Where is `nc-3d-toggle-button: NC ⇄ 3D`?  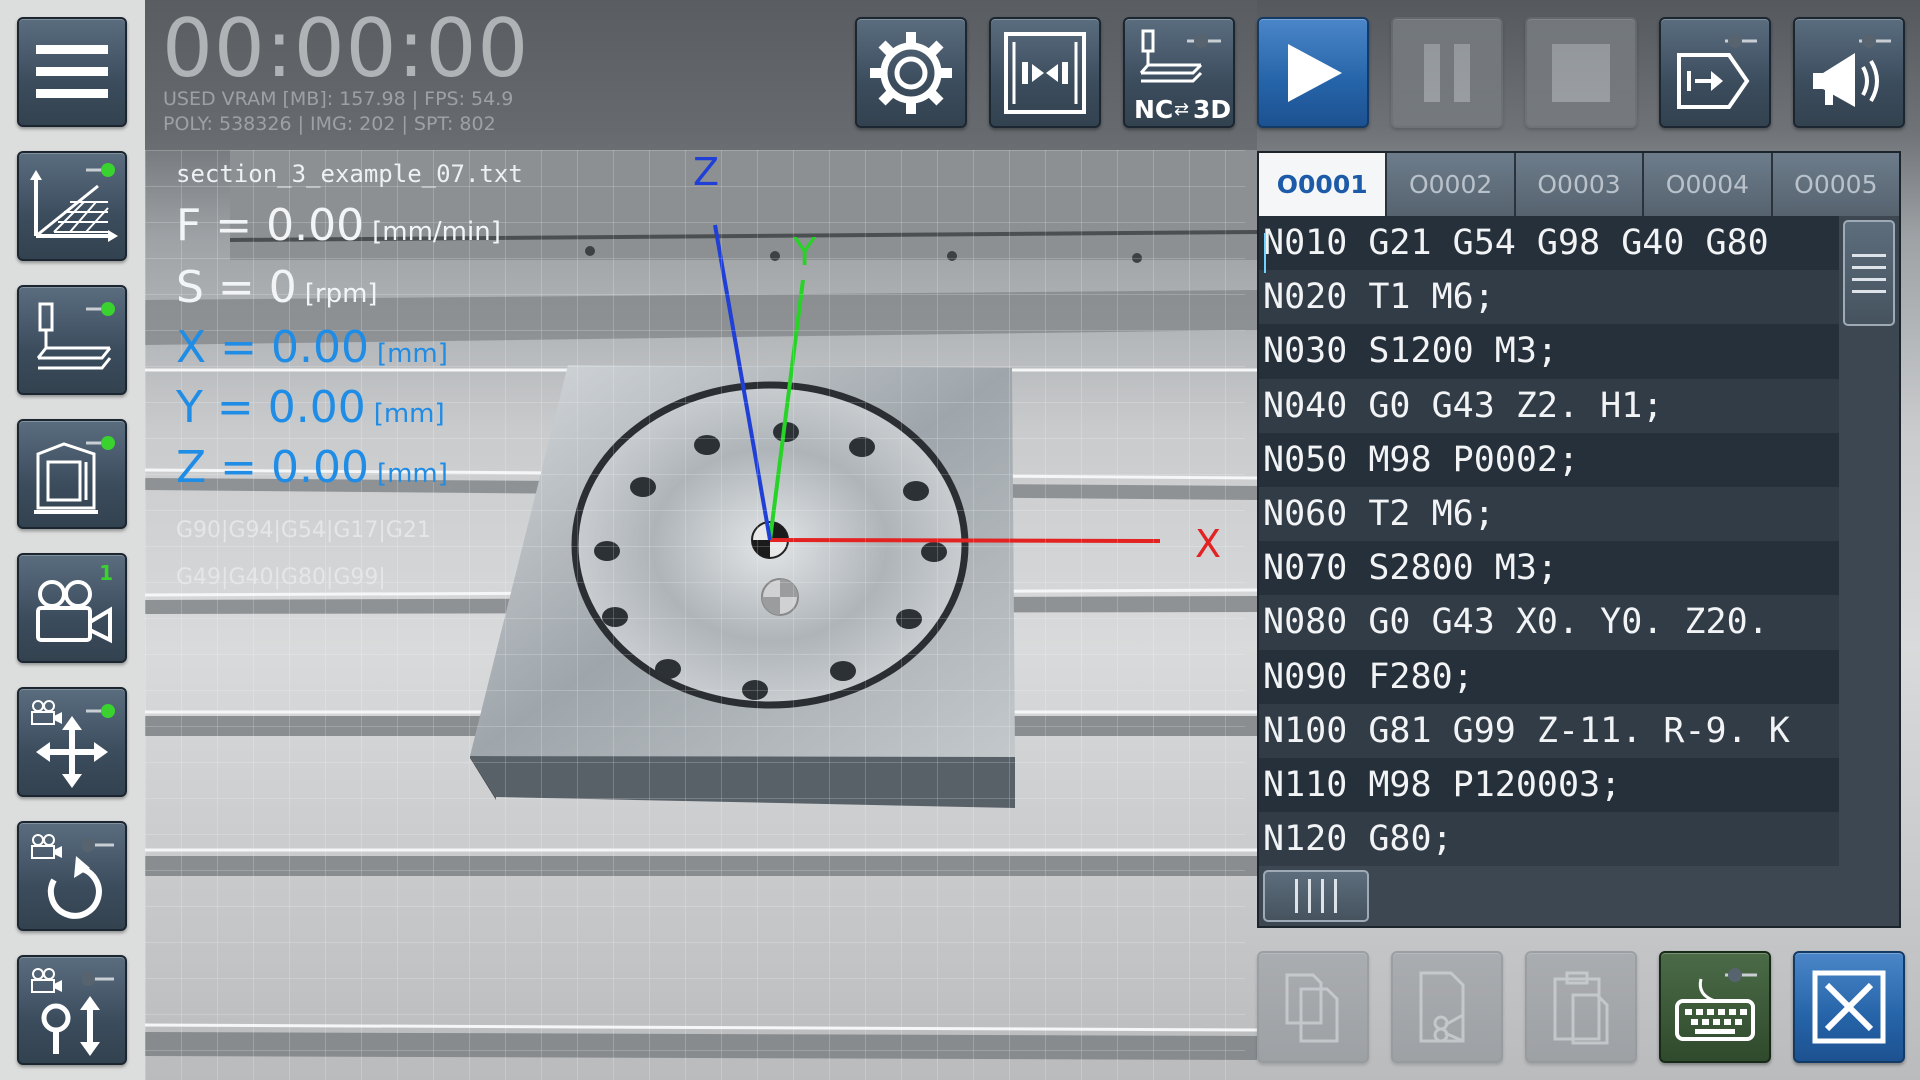
nc-3d-toggle-button: NC ⇄ 3D is located at coordinates (1179, 72).